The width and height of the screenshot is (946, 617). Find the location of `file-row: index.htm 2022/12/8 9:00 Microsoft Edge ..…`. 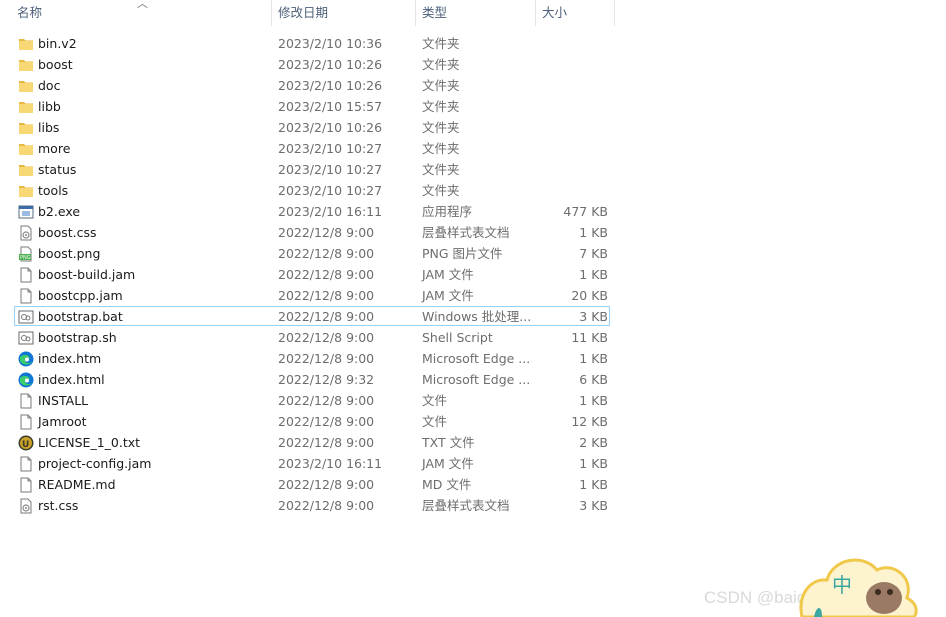

file-row: index.htm 2022/12/8 9:00 Microsoft Edge ..… is located at coordinates (312, 358).